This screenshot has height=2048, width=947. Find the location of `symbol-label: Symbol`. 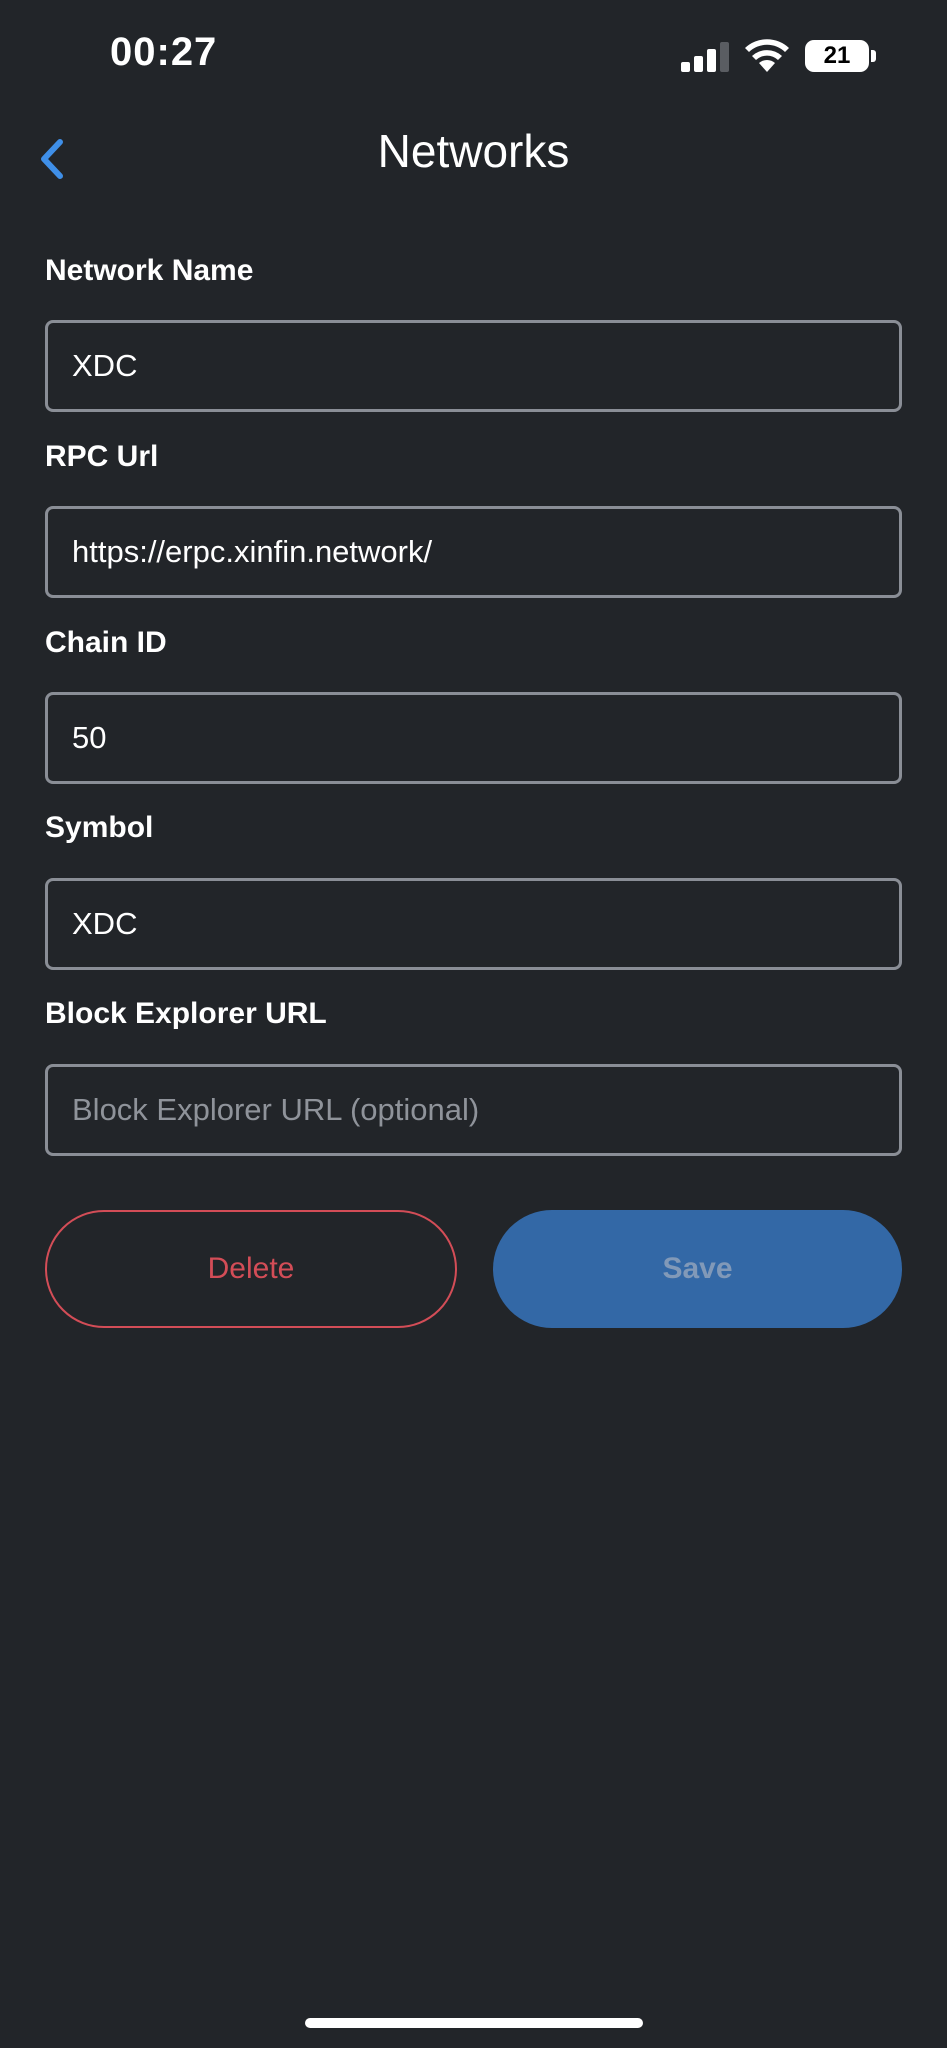

symbol-label: Symbol is located at coordinates (99, 827).